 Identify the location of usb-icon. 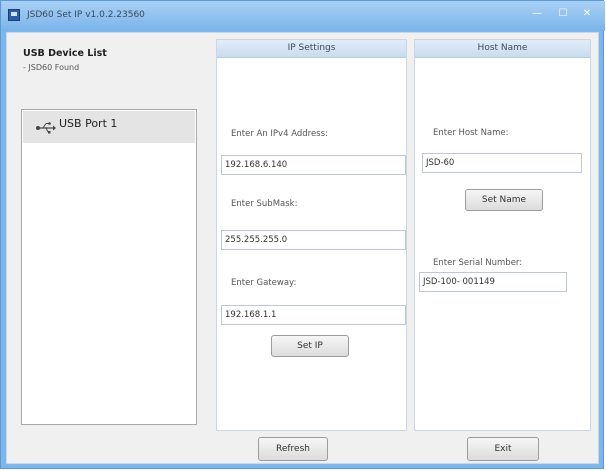
(46, 128).